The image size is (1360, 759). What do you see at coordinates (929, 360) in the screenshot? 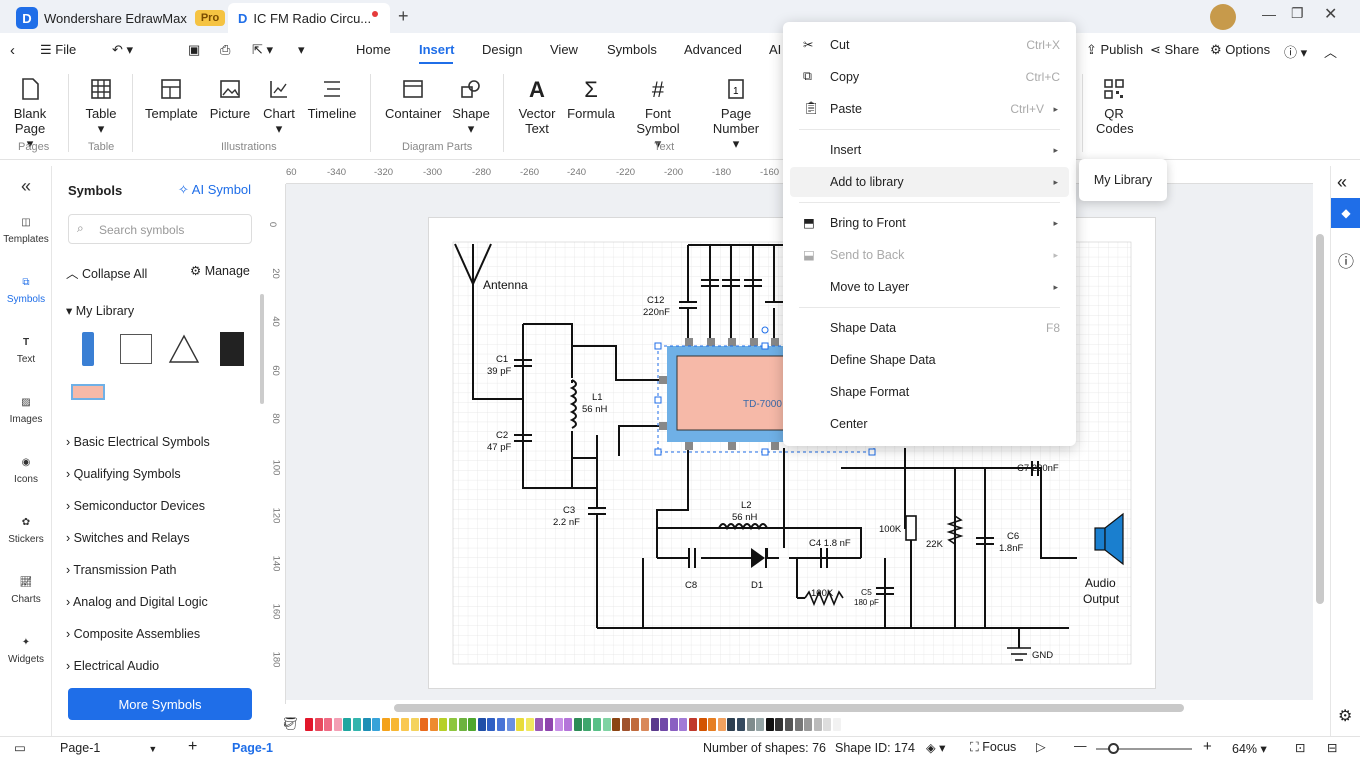
I see `menu-item-define-shape-data: Define Shape Data` at bounding box center [929, 360].